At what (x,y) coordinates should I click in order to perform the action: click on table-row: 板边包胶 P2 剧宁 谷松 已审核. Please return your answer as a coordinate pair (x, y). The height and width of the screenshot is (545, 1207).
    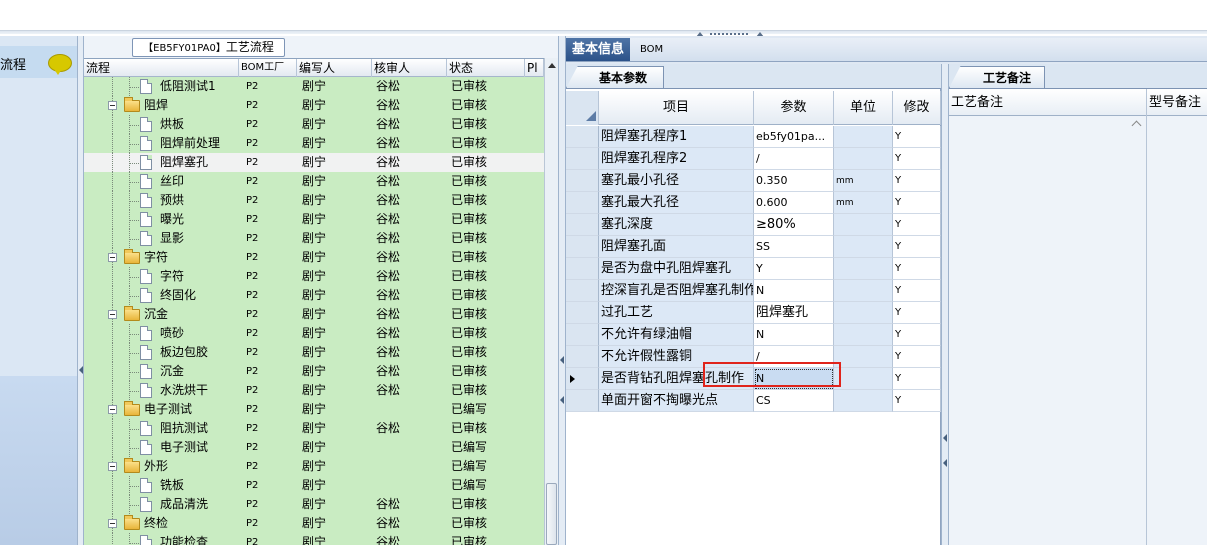
    Looking at the image, I should click on (314, 352).